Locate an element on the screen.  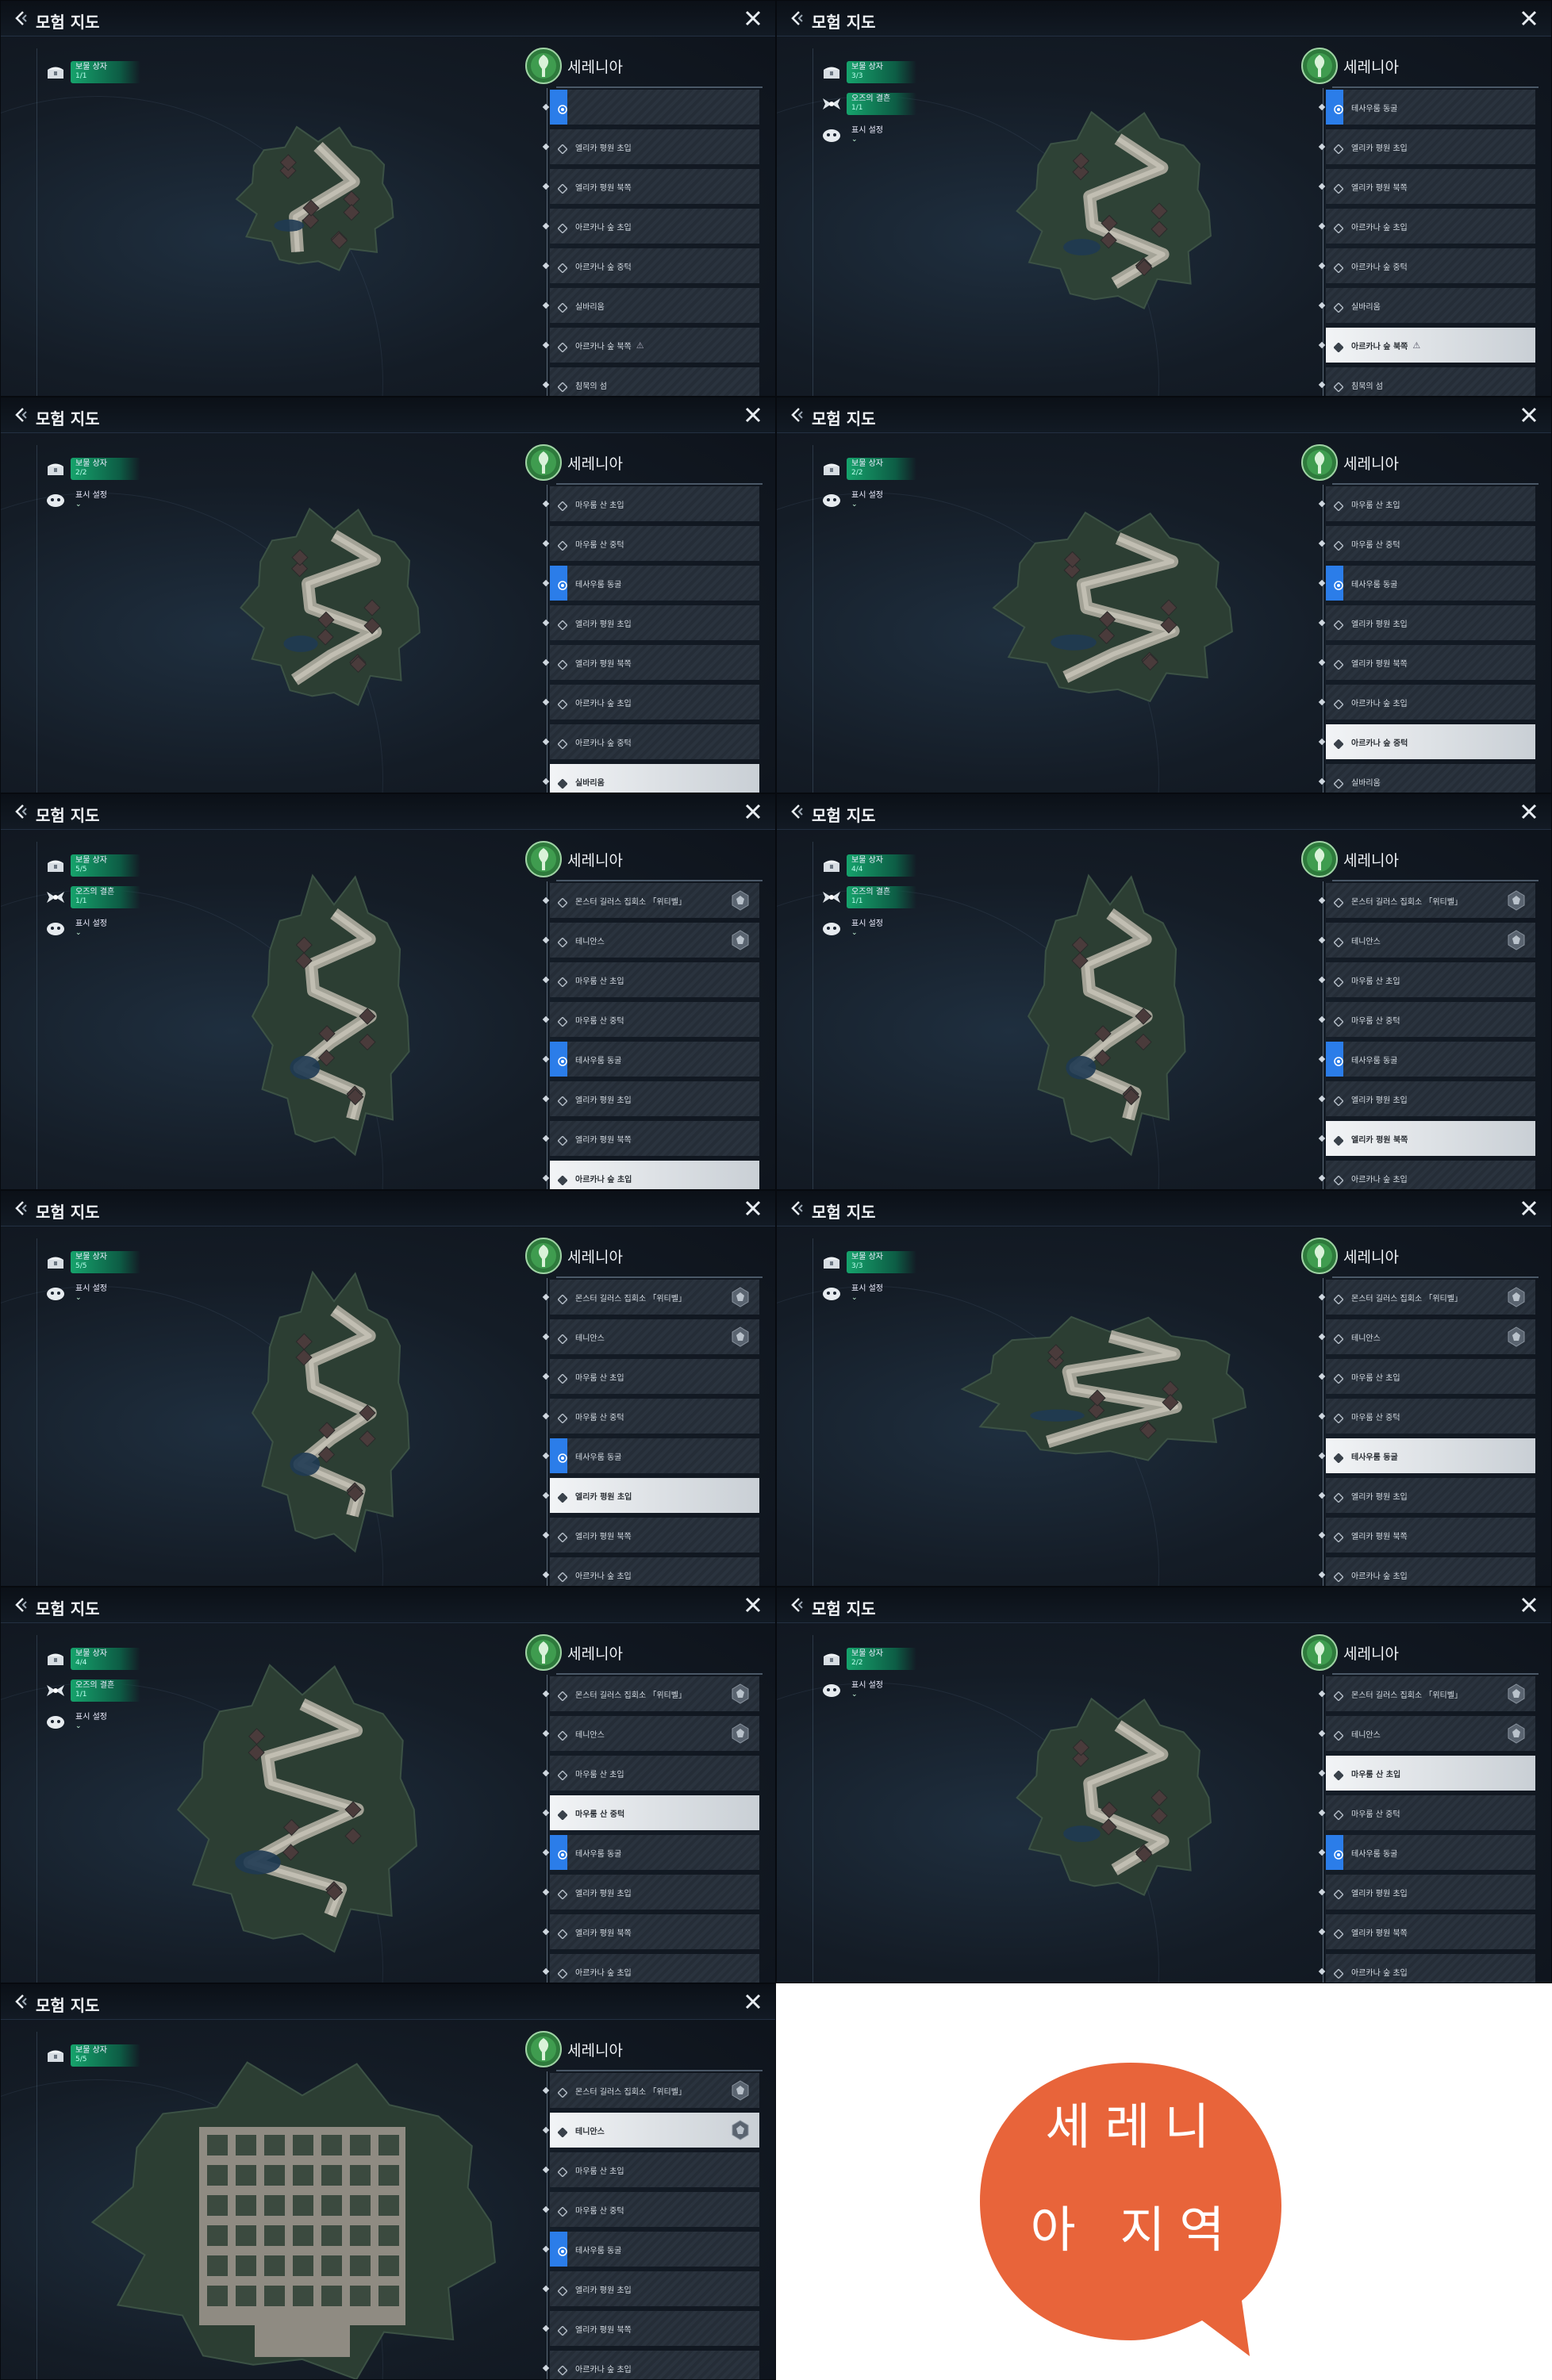
legend-item: 보물 상자 4/4 is located at coordinates (92, 1659).